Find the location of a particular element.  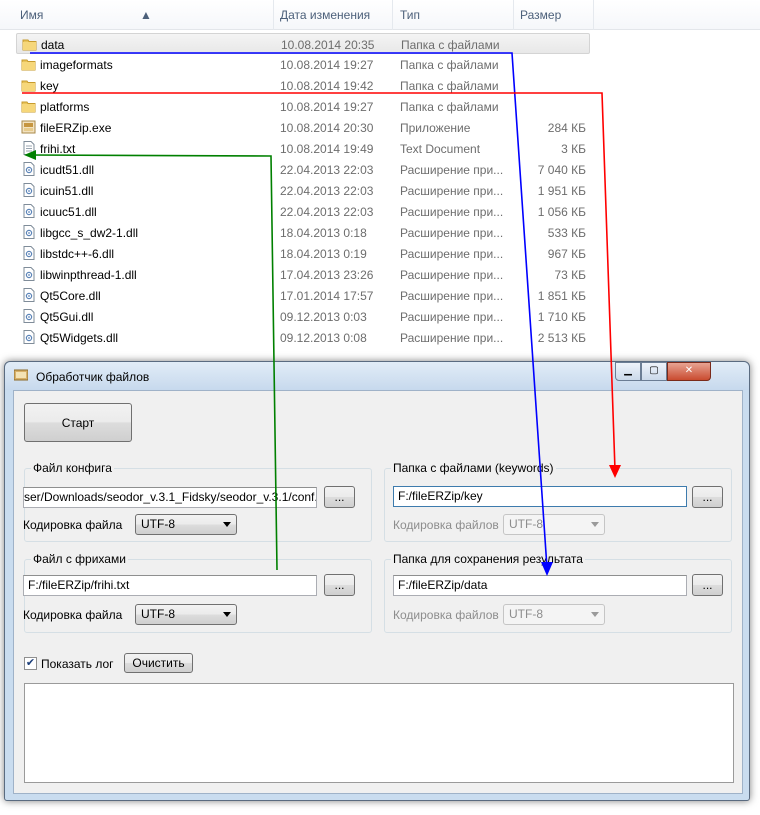

clear-log-button: Очистить is located at coordinates (158, 663).